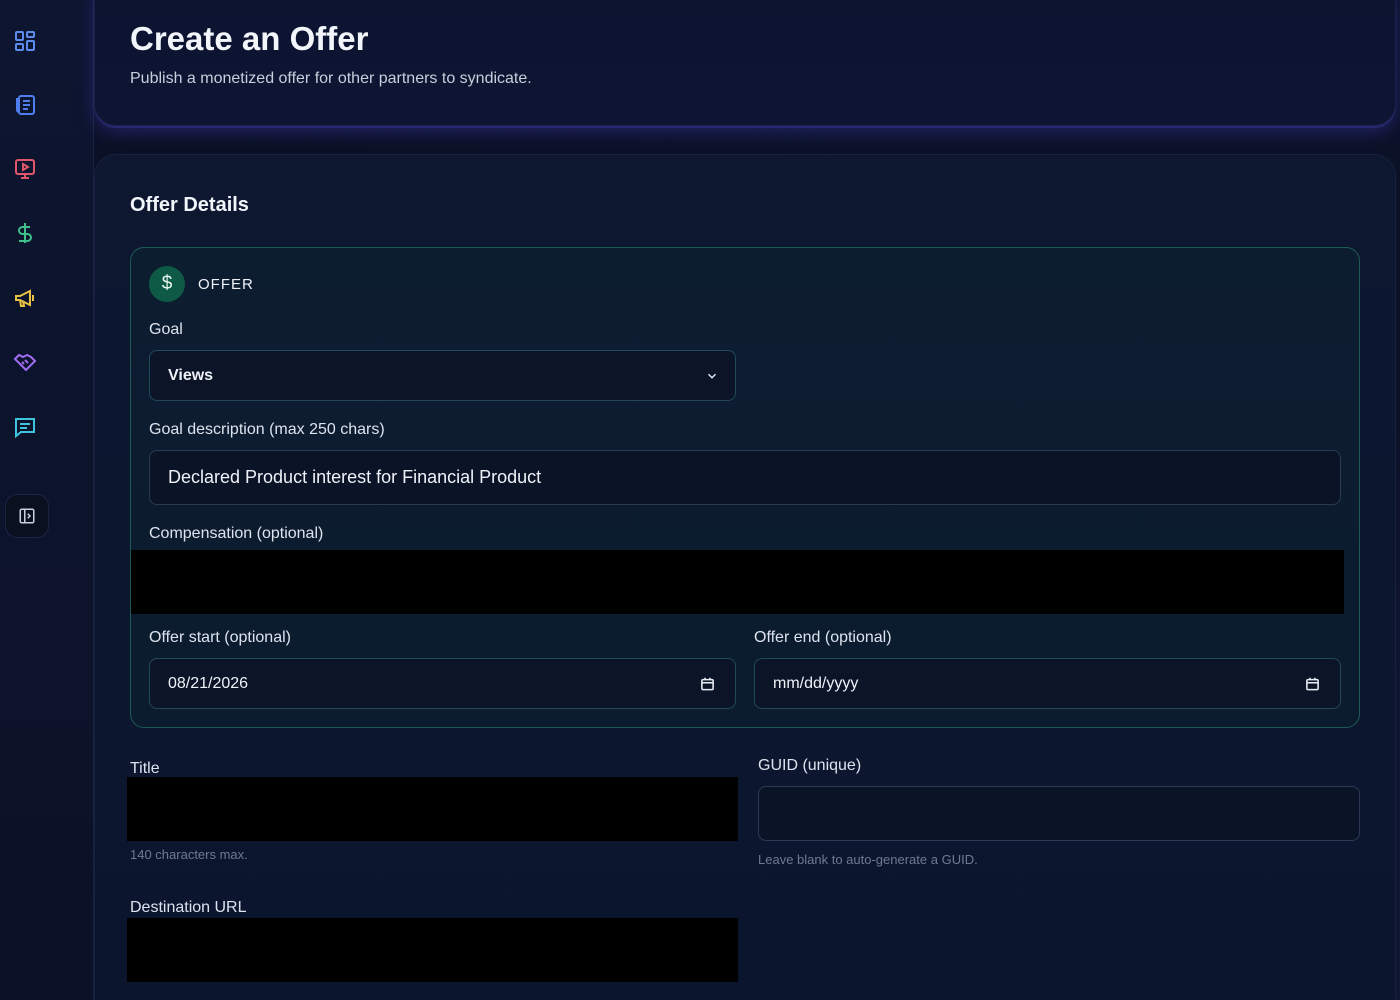 This screenshot has height=1000, width=1400. Describe the element at coordinates (25, 41) in the screenshot. I see `dashboard-grid-icon` at that location.